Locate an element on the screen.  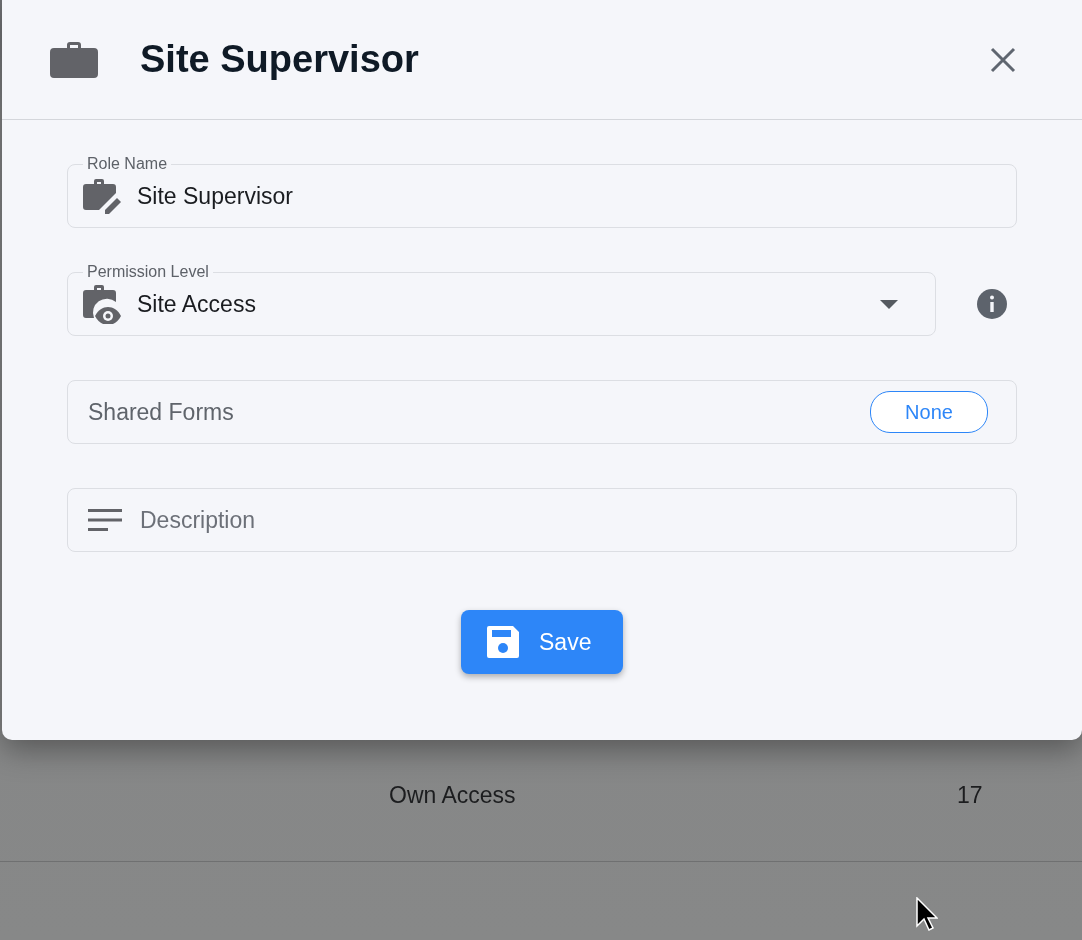
permission-level-dropdown: Permission Level Site Access is located at coordinates (501, 299).